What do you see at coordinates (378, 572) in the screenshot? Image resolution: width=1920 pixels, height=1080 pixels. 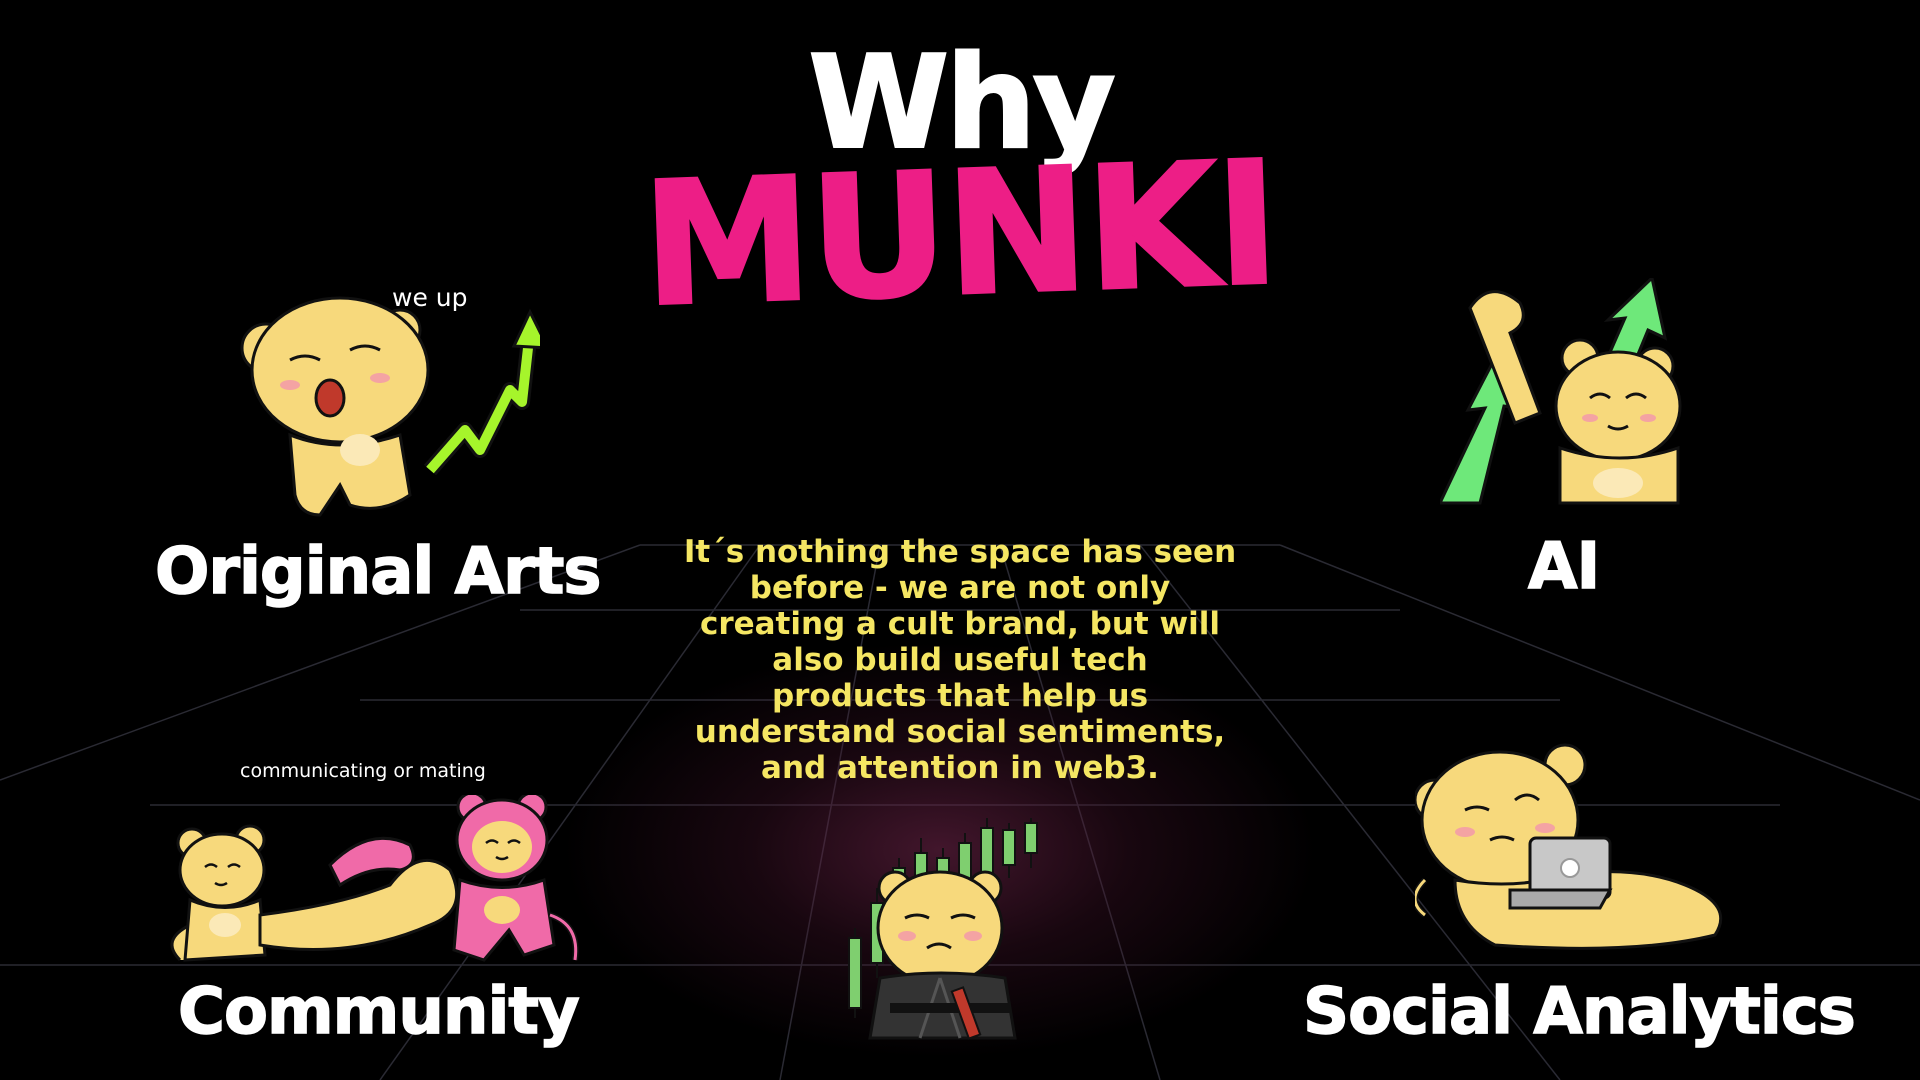 I see `original-arts-label: Original Arts` at bounding box center [378, 572].